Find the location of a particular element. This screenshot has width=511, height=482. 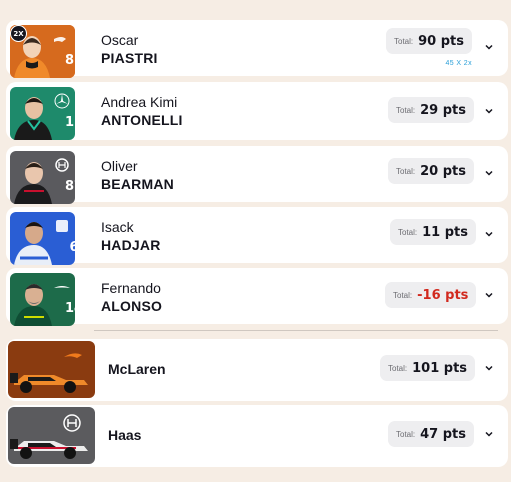

driver-first-name: Oliver is located at coordinates (119, 166).